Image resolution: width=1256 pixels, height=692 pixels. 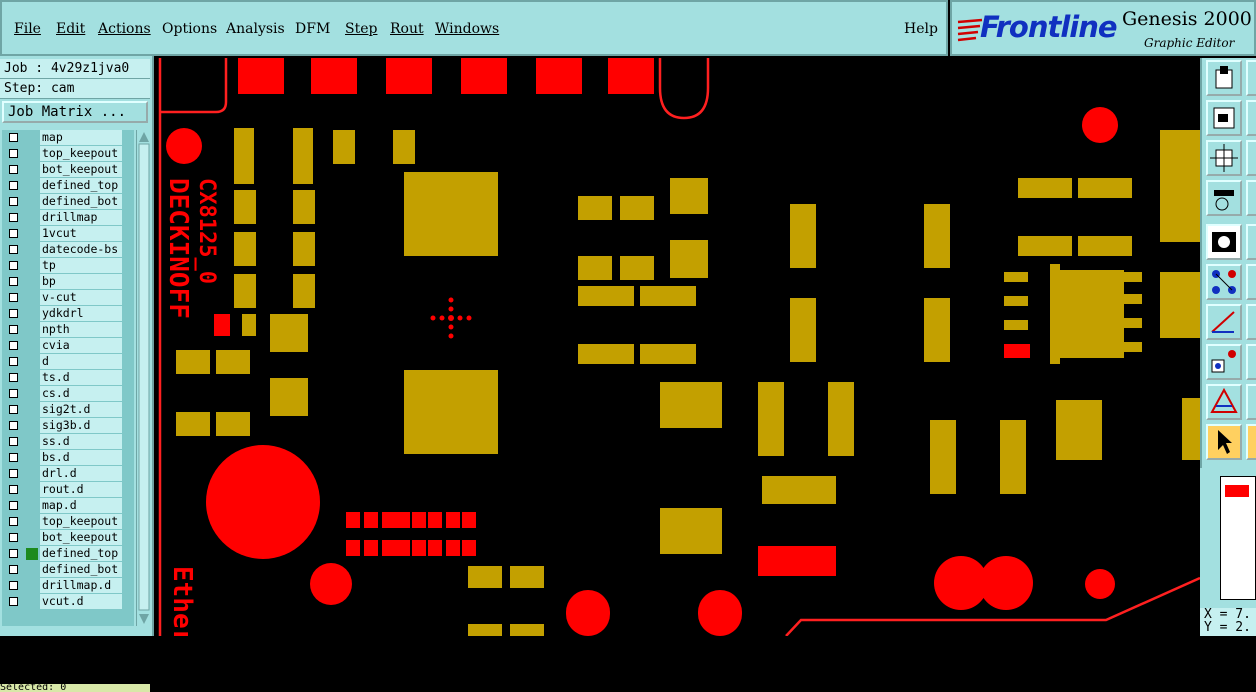 I want to click on layer-row: drillmap.d, so click(x=68, y=586).